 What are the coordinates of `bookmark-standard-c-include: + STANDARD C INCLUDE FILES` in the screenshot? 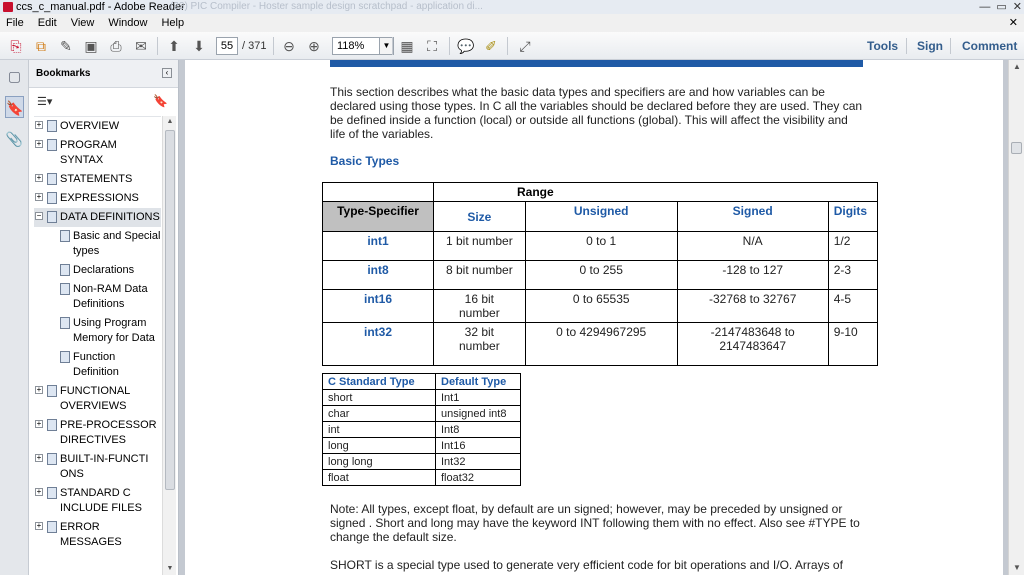 It's located at (97, 501).